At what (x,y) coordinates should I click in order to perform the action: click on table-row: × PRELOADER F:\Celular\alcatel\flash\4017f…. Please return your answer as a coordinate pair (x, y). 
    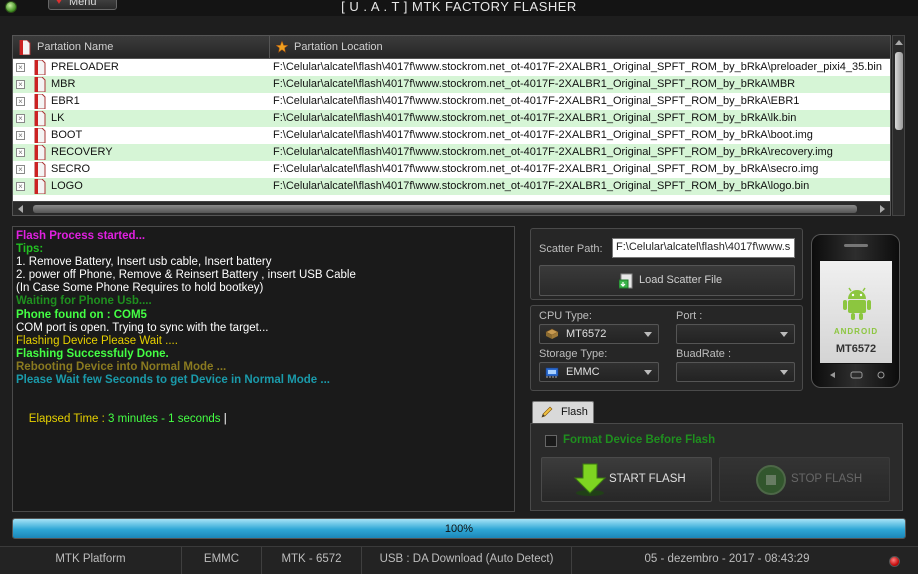
    Looking at the image, I should click on (451, 67).